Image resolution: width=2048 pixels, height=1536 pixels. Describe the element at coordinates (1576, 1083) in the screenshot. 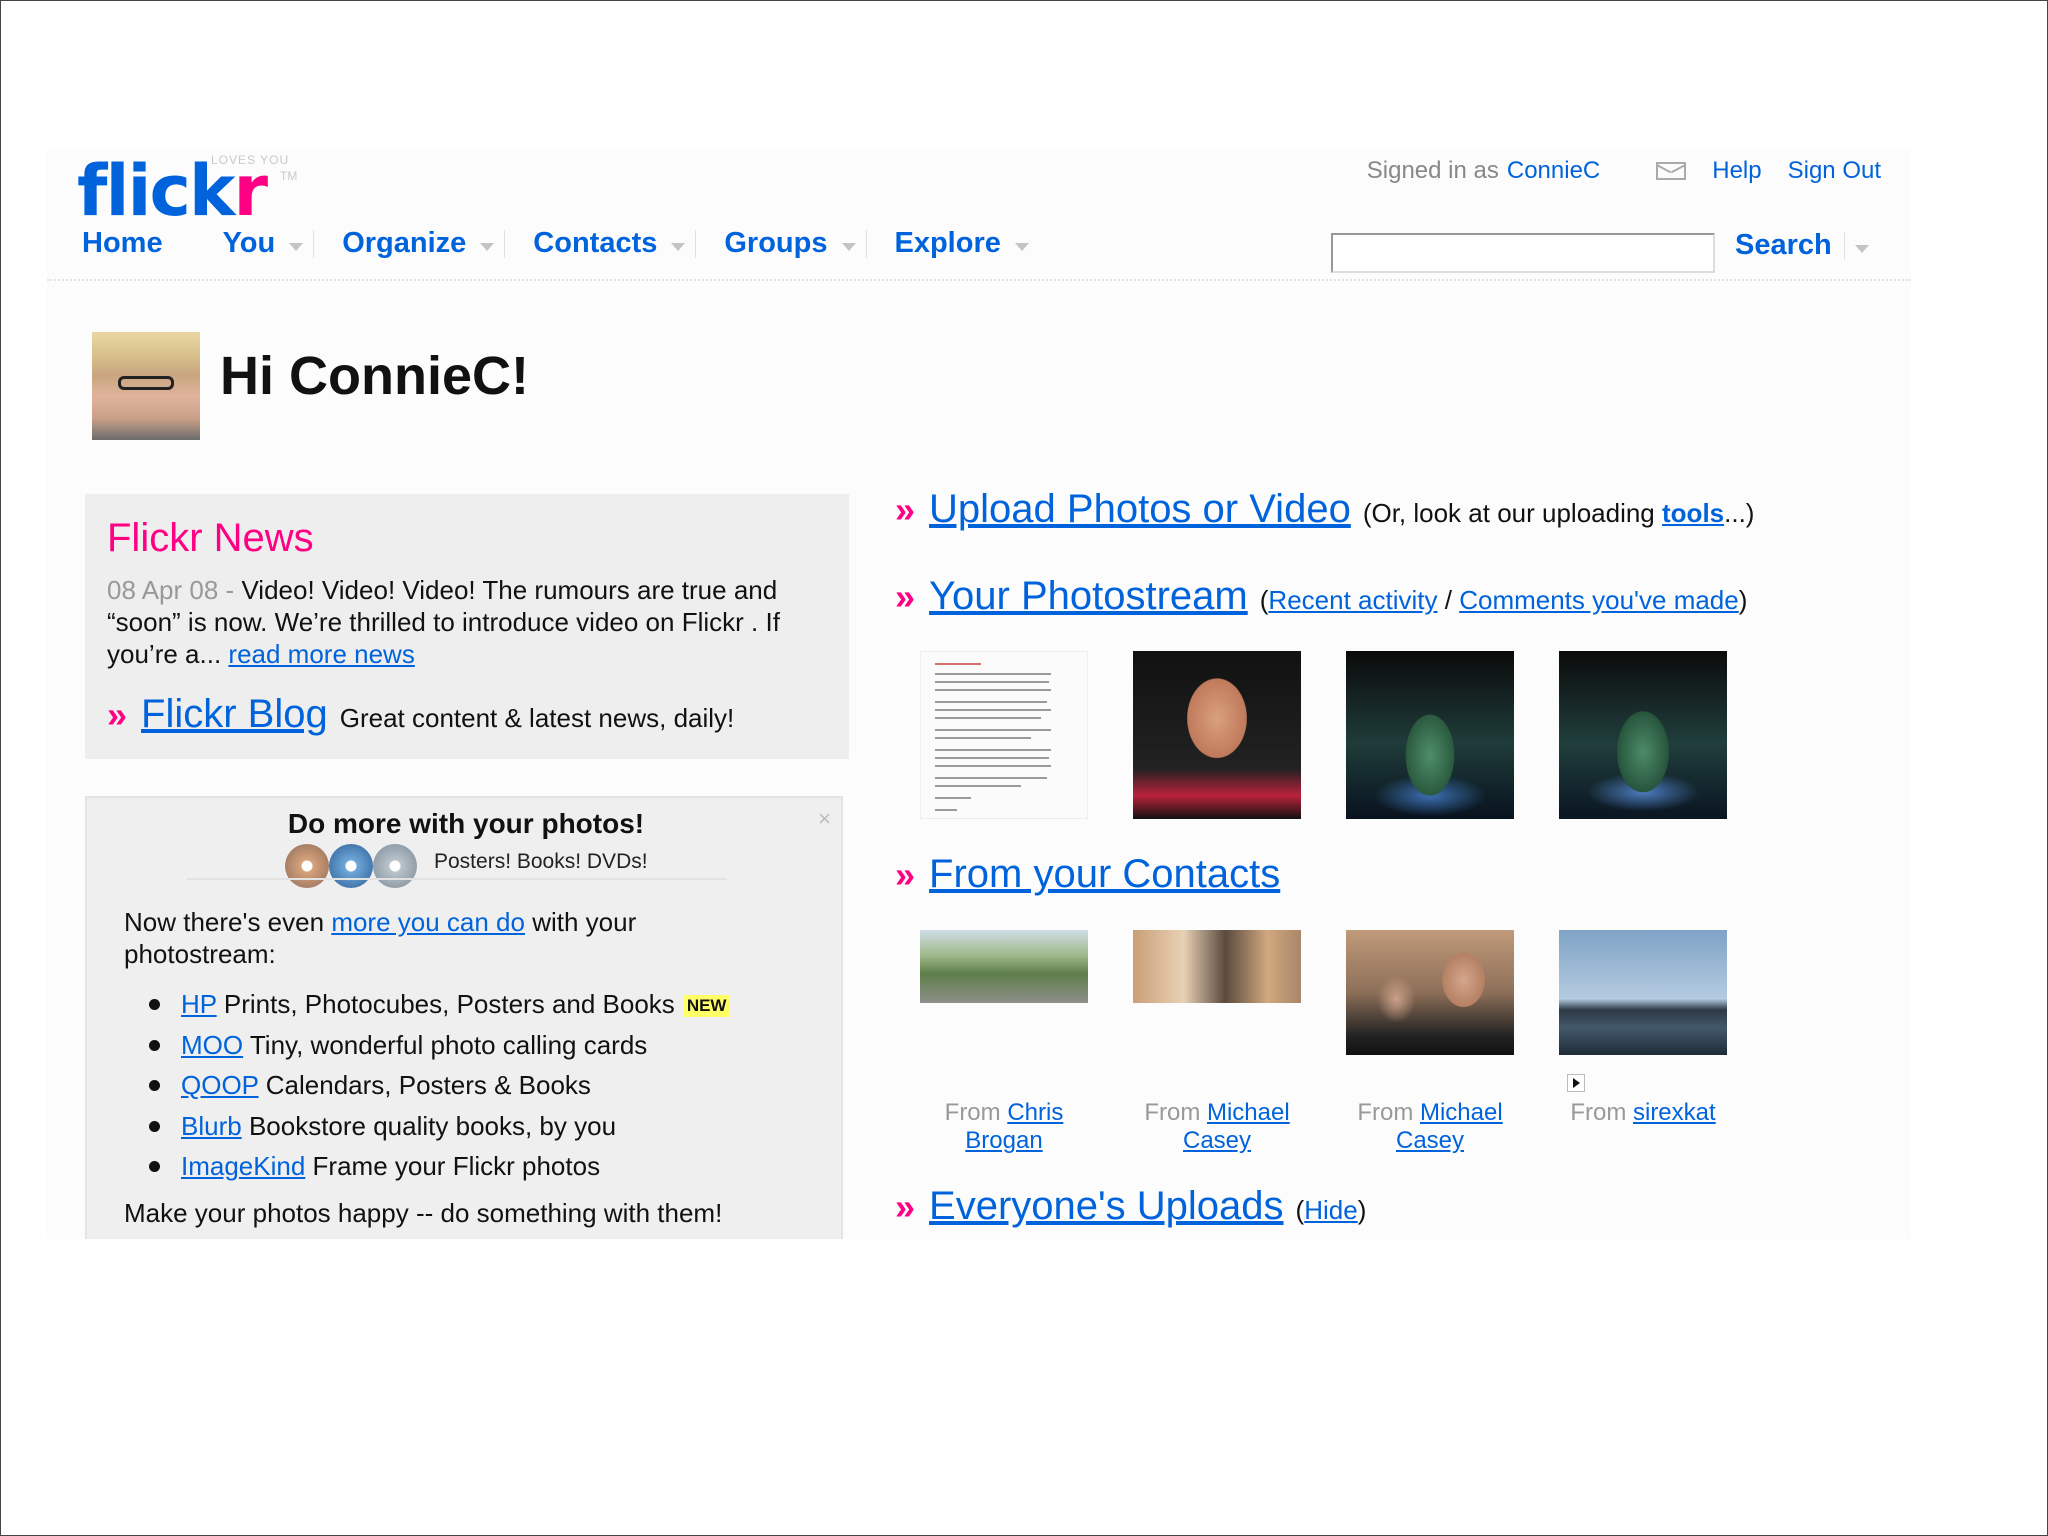

I see `play-icon` at that location.